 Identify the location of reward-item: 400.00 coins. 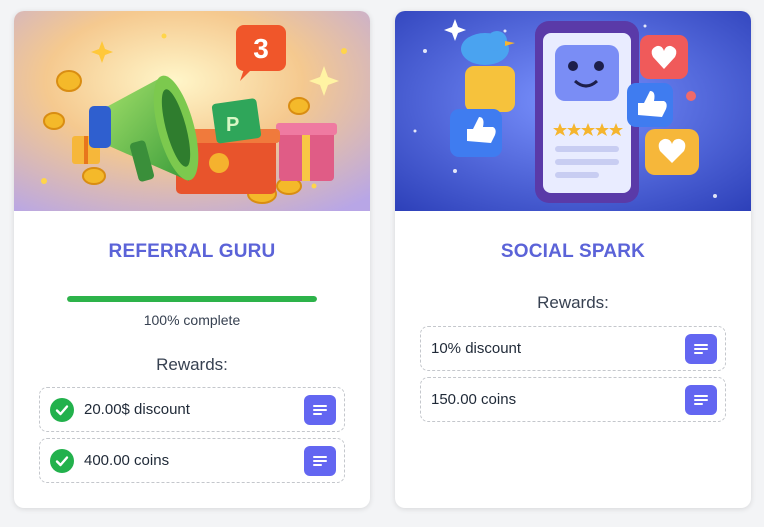
(192, 460).